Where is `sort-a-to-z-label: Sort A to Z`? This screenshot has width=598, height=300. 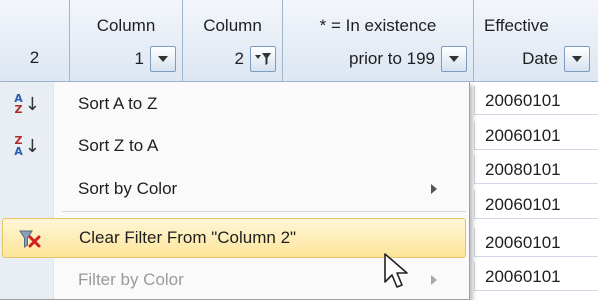 sort-a-to-z-label: Sort A to Z is located at coordinates (118, 103).